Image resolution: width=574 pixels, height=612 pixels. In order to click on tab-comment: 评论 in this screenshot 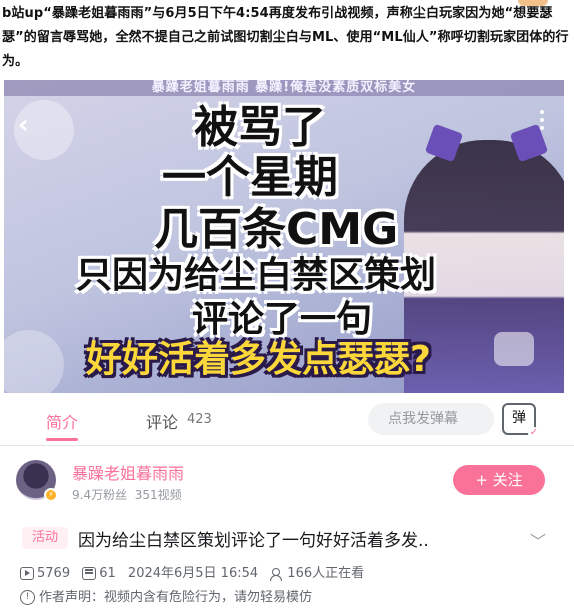, I will do `click(162, 421)`.